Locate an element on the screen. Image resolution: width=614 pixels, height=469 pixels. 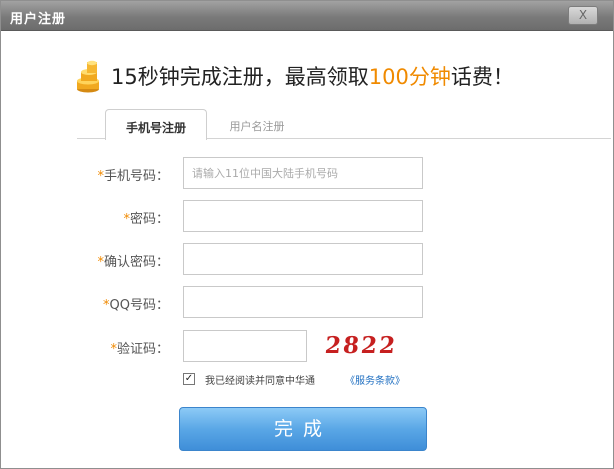
check-icon: ✓ is located at coordinates (189, 378).